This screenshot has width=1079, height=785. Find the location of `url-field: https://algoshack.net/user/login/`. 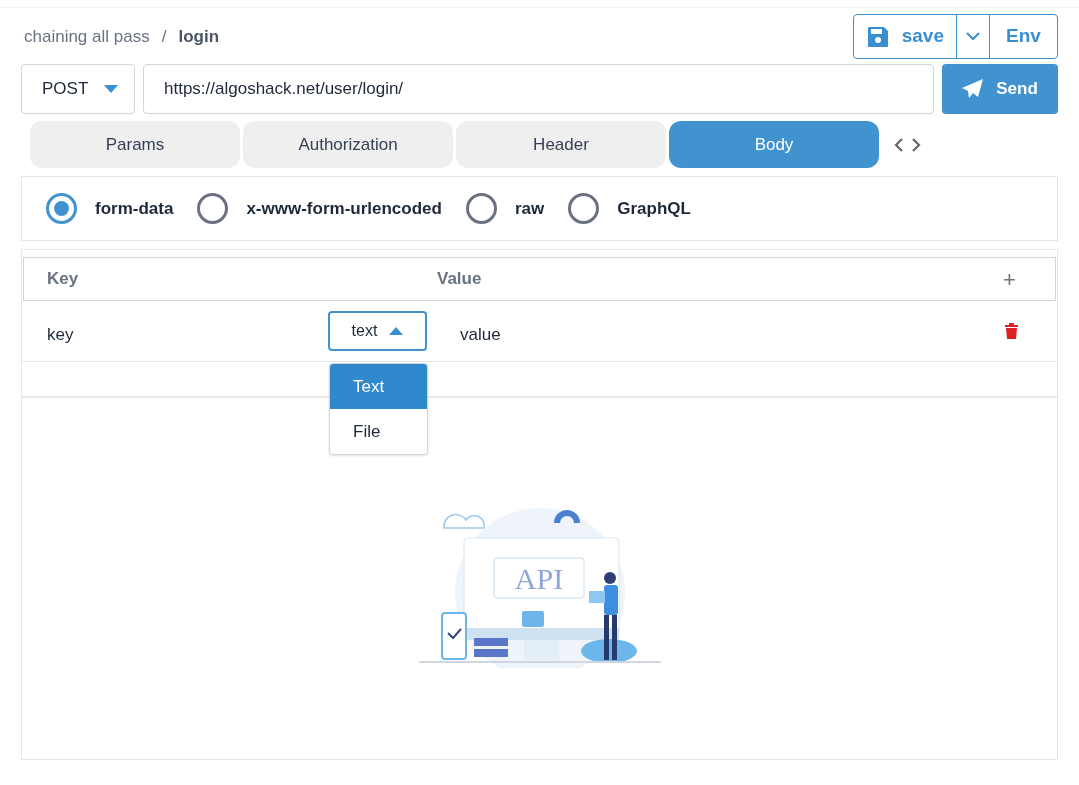

url-field: https://algoshack.net/user/login/ is located at coordinates (538, 89).